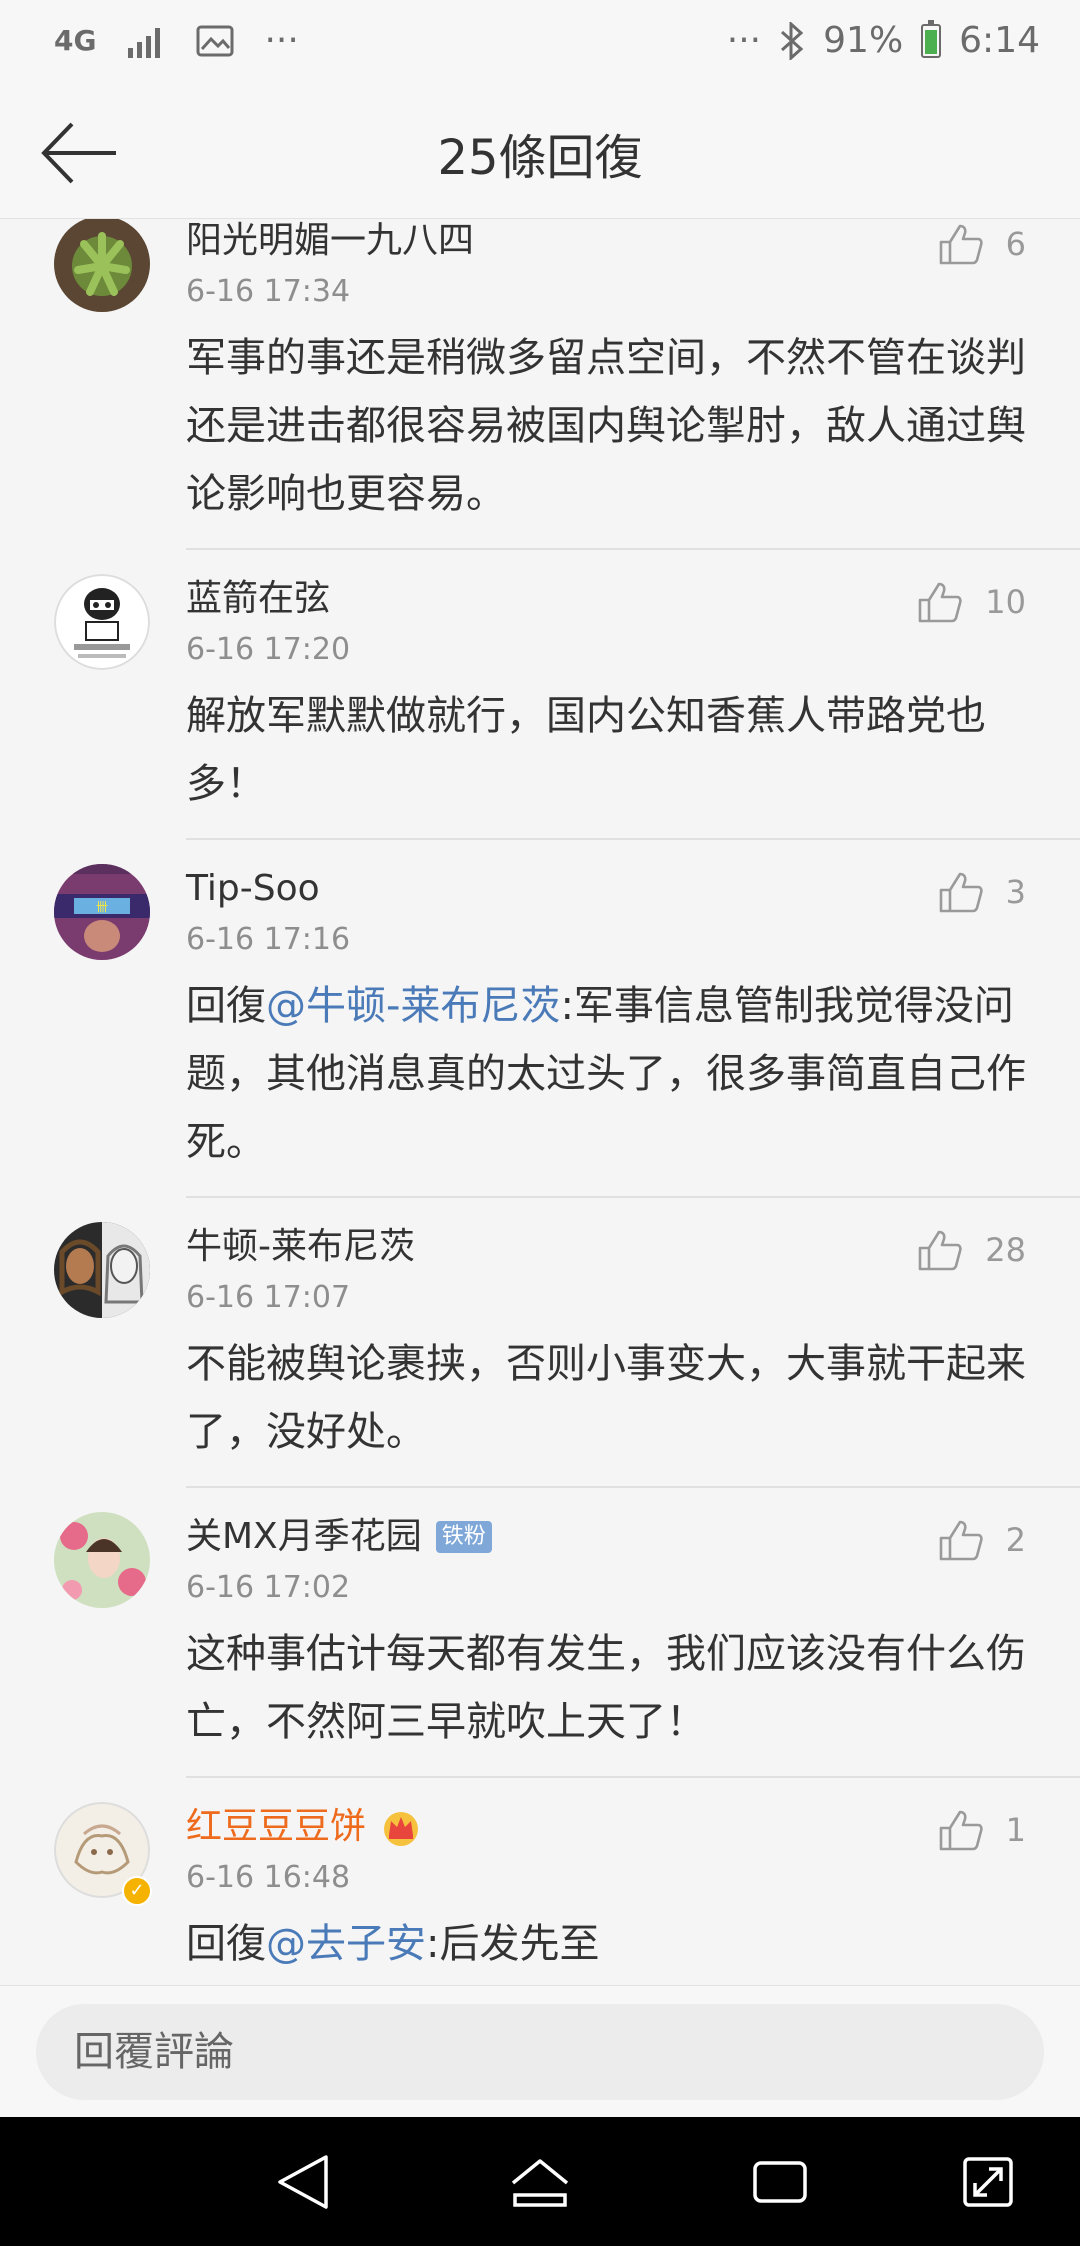  I want to click on page-title: 25條回復, so click(540, 158).